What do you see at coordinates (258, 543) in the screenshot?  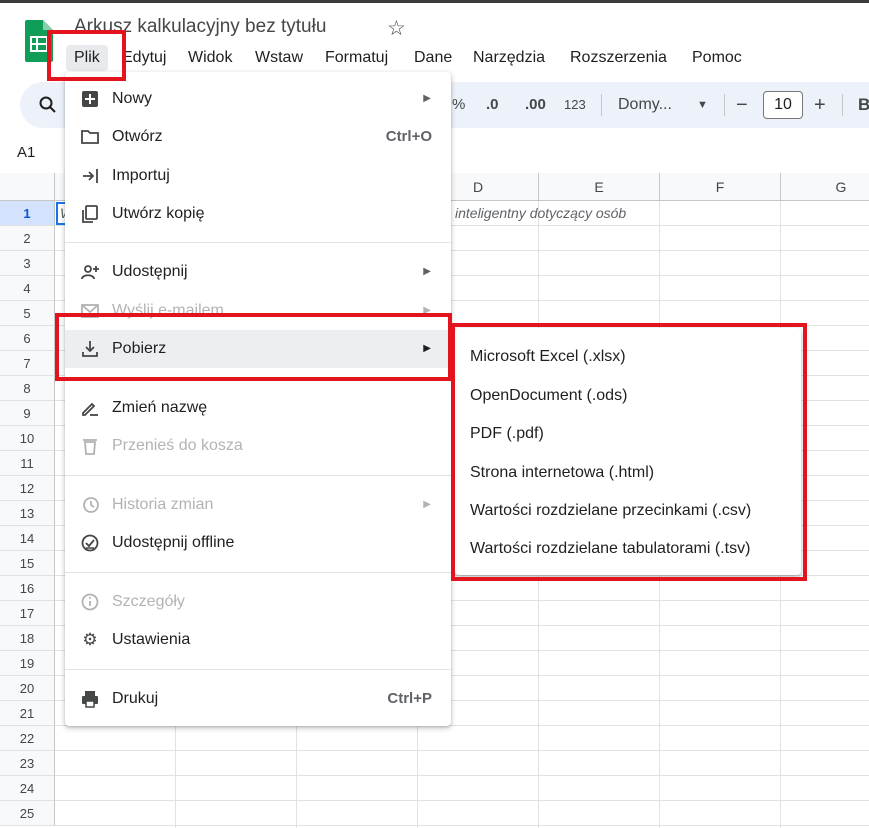 I see `menu-item-offline: Udostępnij offline` at bounding box center [258, 543].